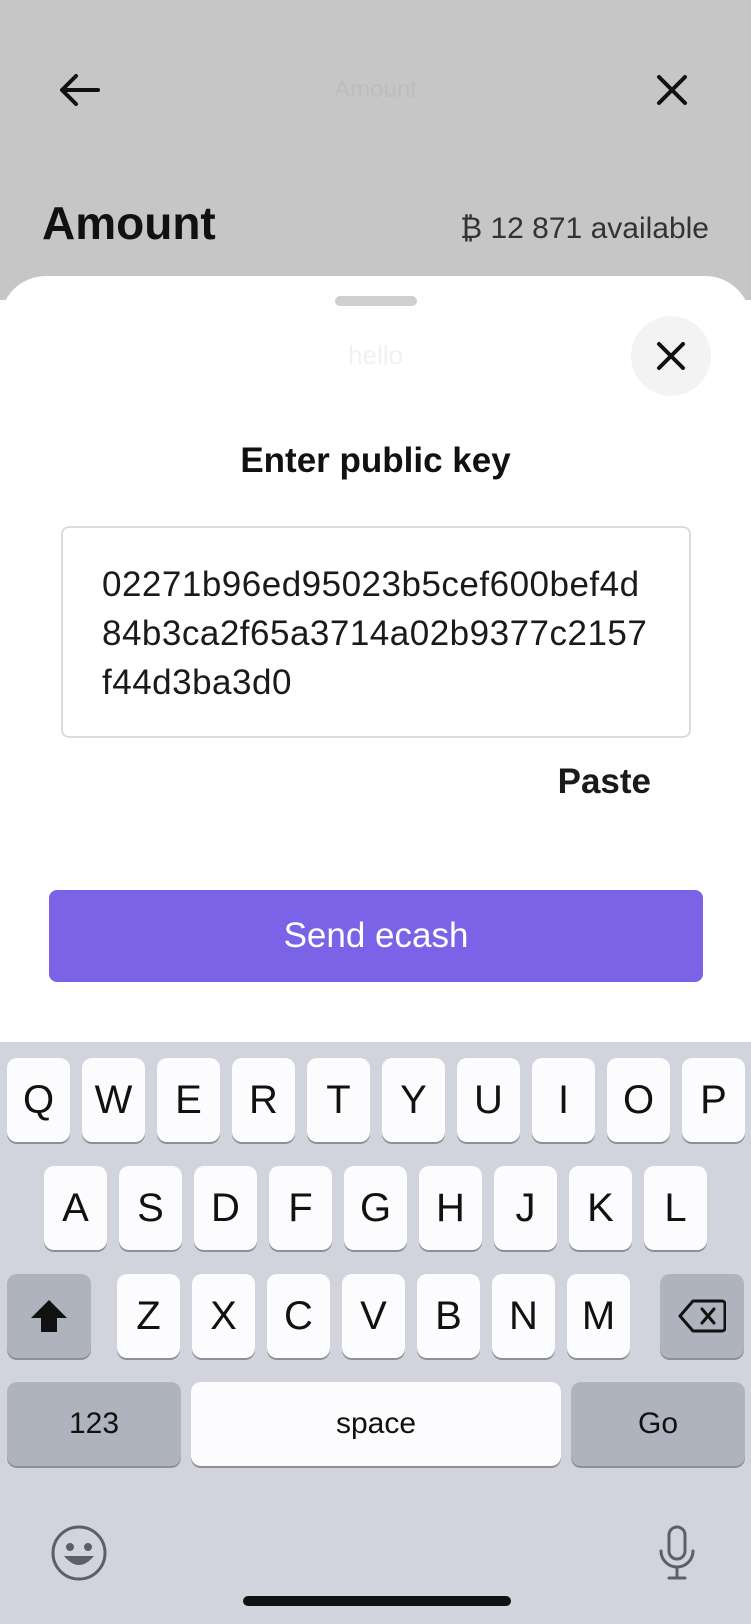  I want to click on key-i: I, so click(563, 1100).